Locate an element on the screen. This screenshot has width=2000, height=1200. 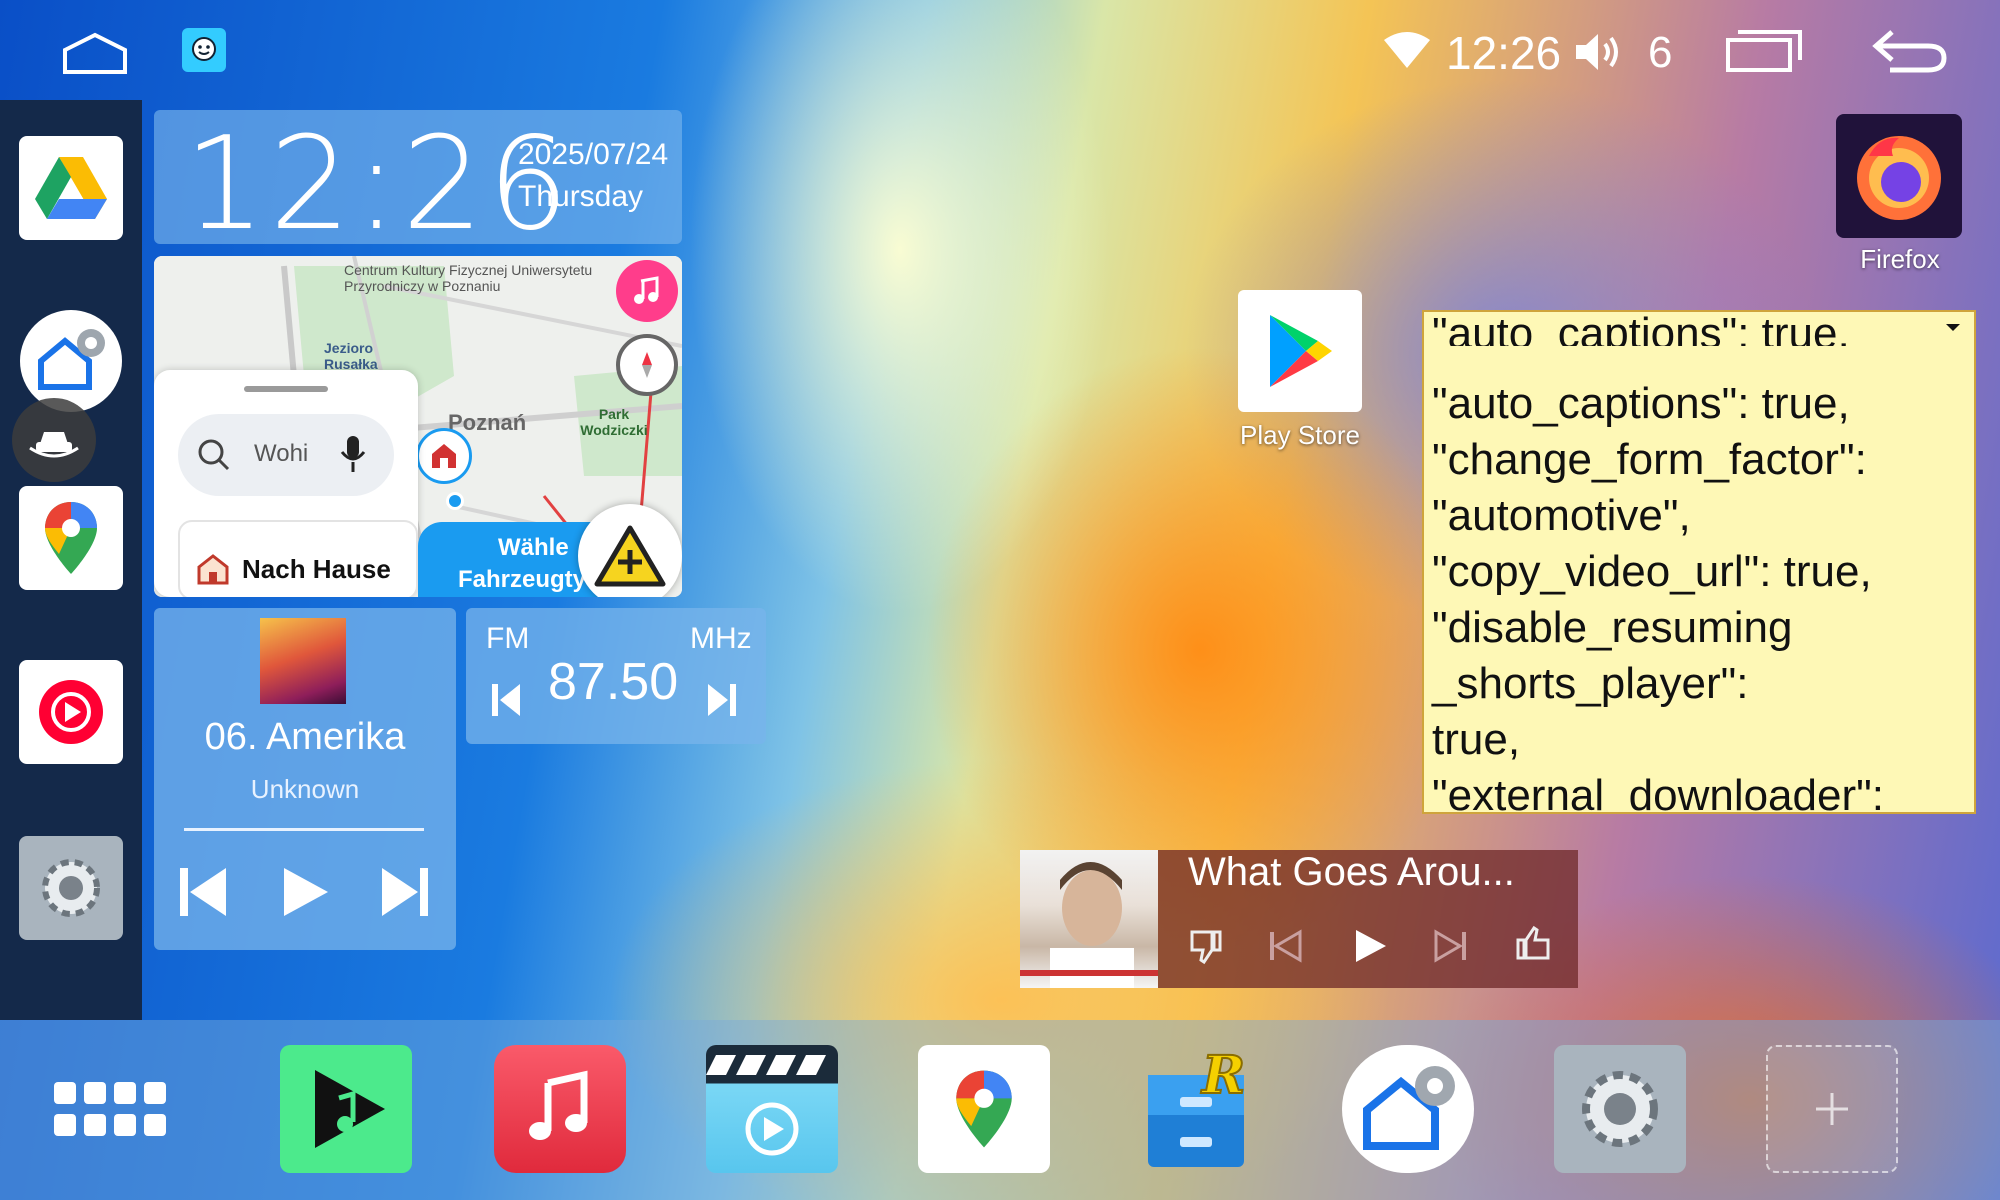
report-hazard-button is located at coordinates (630, 550).